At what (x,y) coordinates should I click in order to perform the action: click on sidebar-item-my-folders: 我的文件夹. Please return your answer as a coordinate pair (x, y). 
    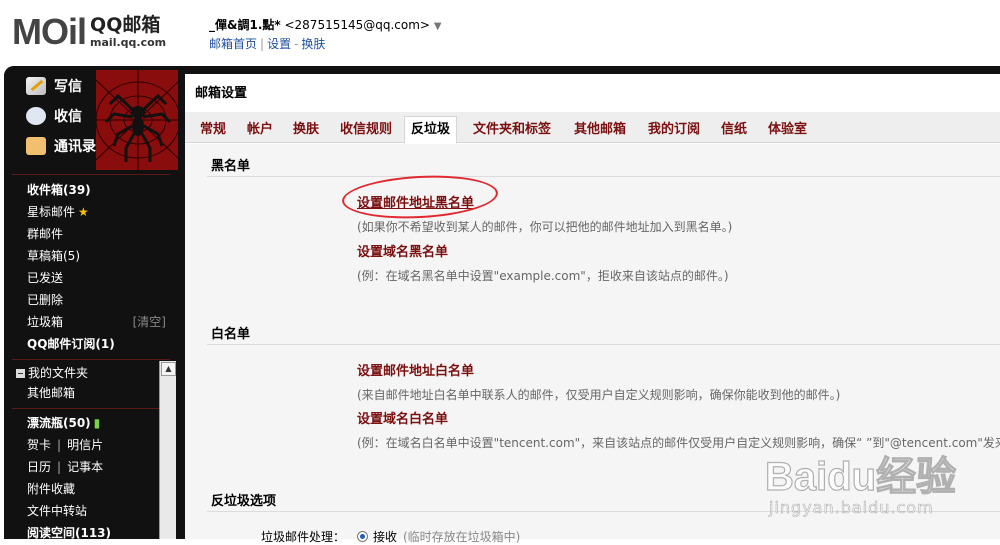
    Looking at the image, I should click on (91, 371).